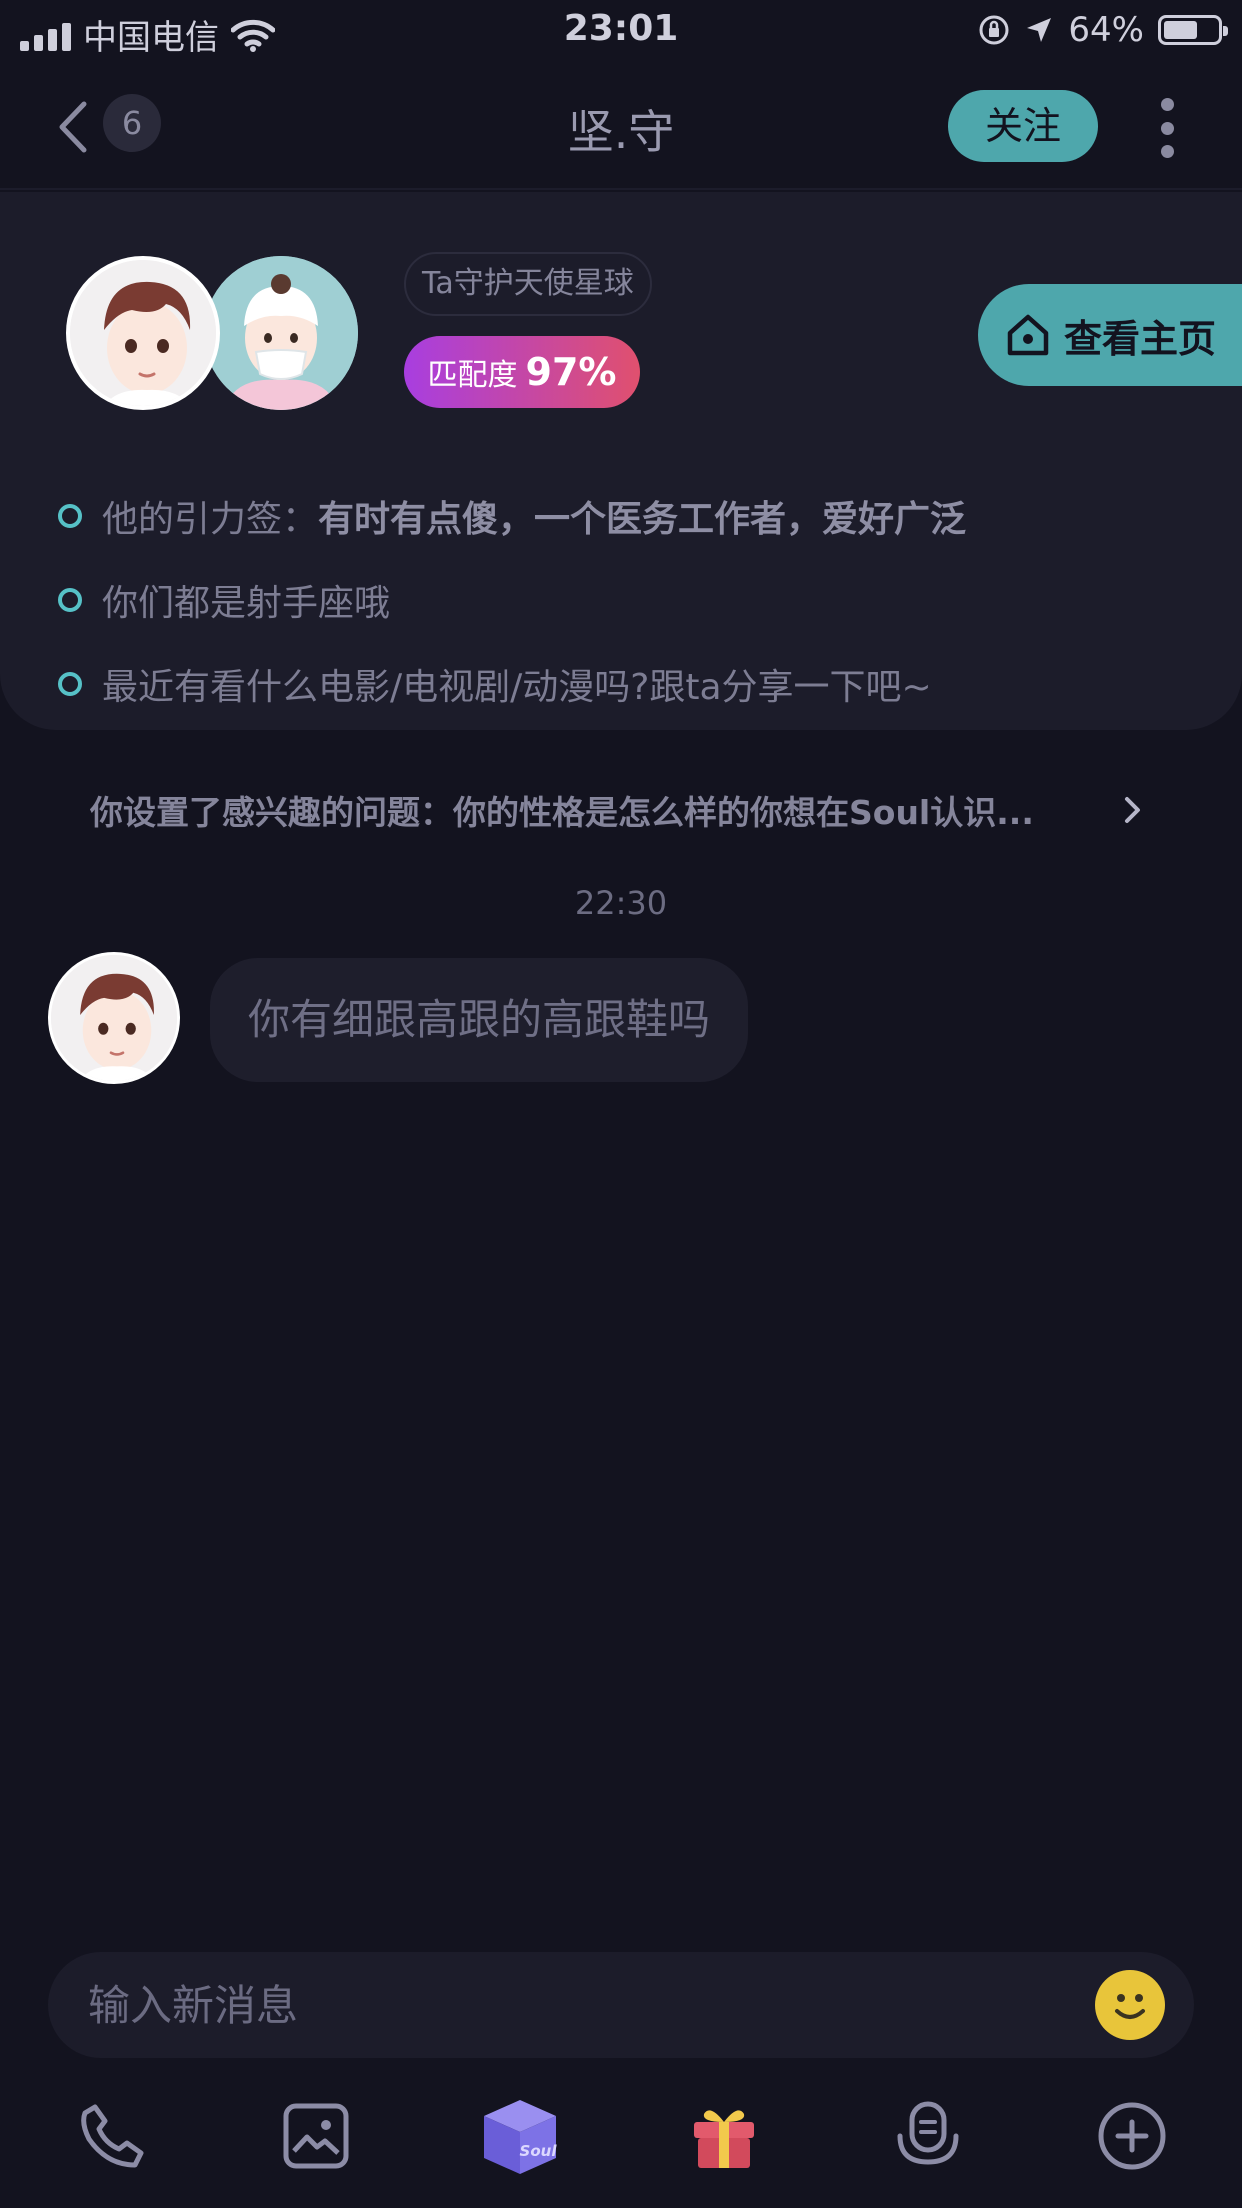  I want to click on more-options-icon, so click(1167, 128).